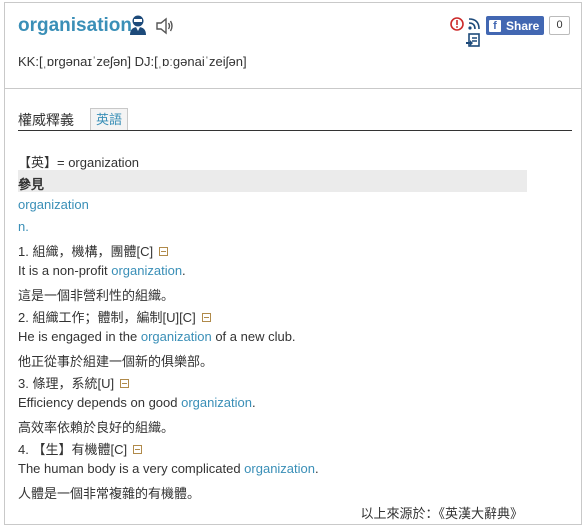  Describe the element at coordinates (474, 24) in the screenshot. I see `rss-icon` at that location.